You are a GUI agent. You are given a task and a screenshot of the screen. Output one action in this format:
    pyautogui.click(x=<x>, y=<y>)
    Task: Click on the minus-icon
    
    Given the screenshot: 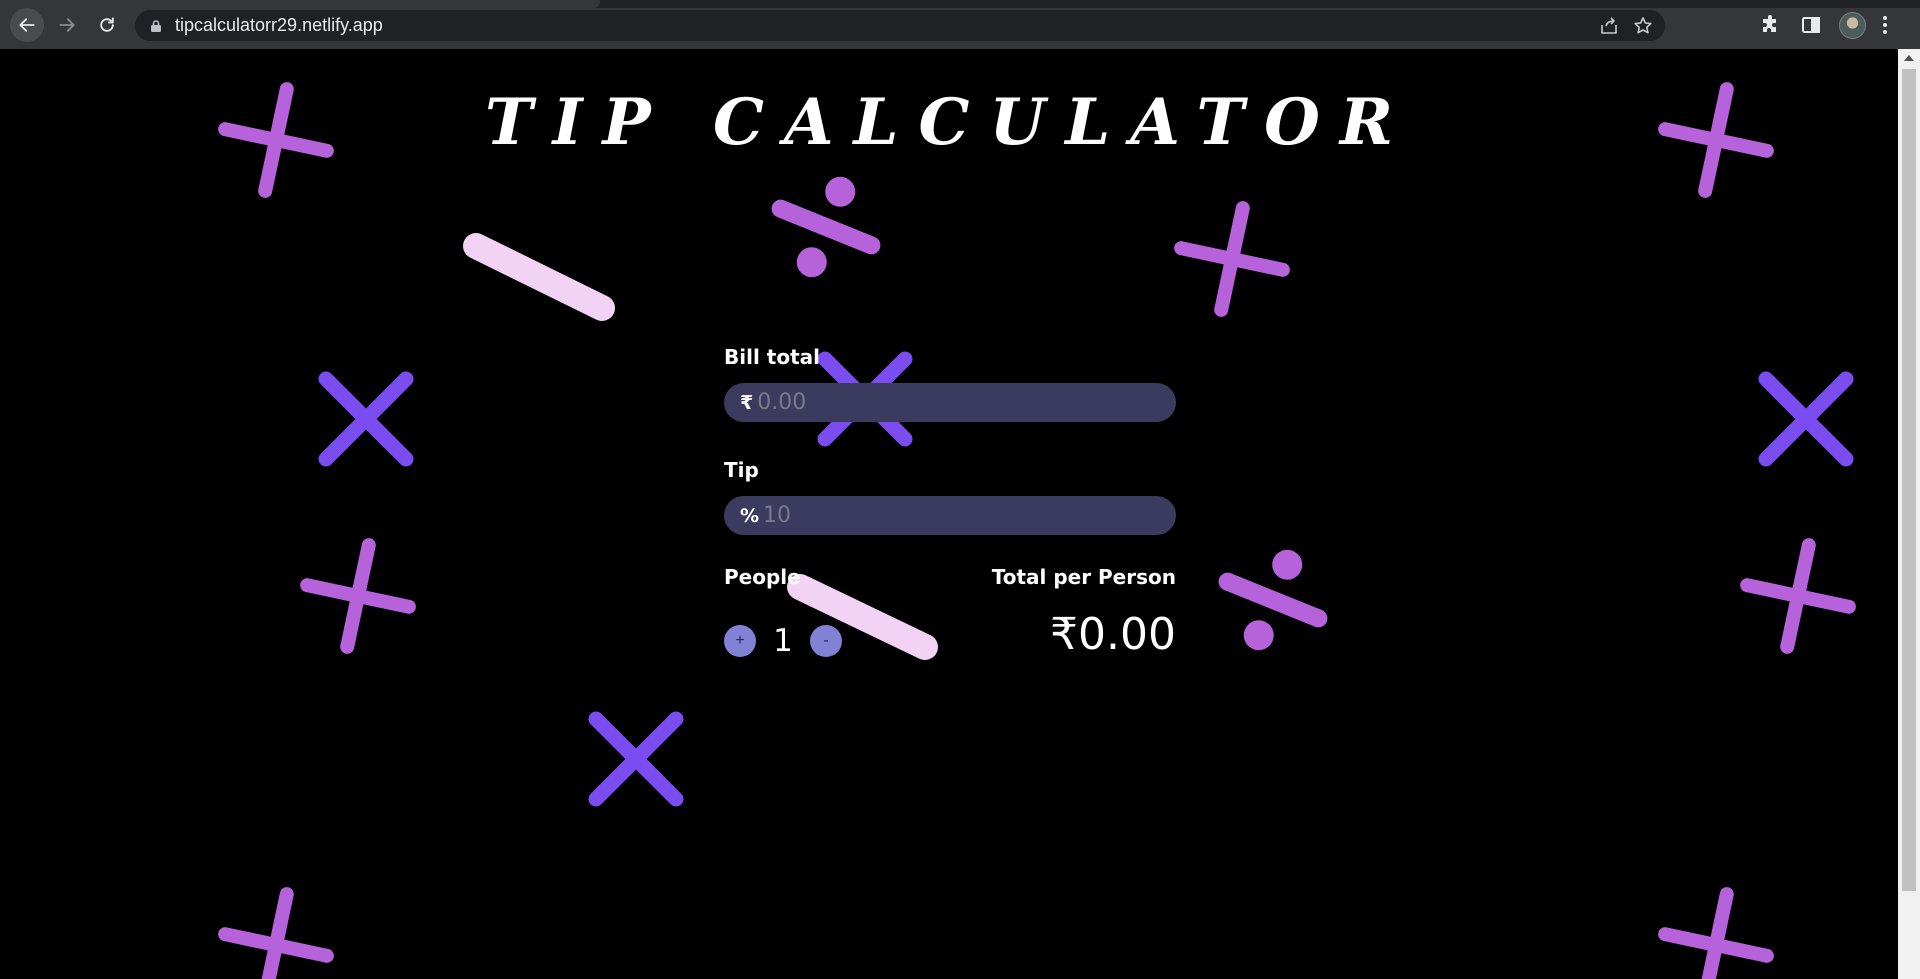 What is the action you would take?
    pyautogui.click(x=539, y=277)
    